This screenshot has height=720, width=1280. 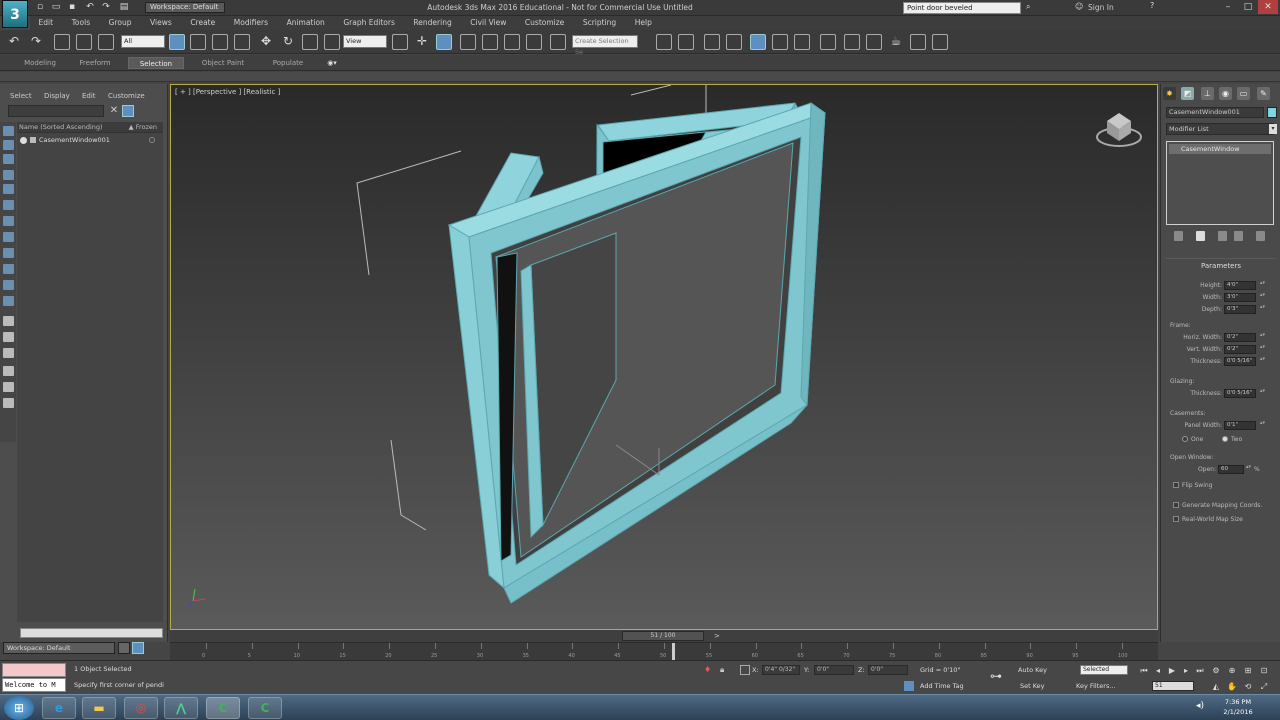 I want to click on freeze-icon, so click(x=152, y=140).